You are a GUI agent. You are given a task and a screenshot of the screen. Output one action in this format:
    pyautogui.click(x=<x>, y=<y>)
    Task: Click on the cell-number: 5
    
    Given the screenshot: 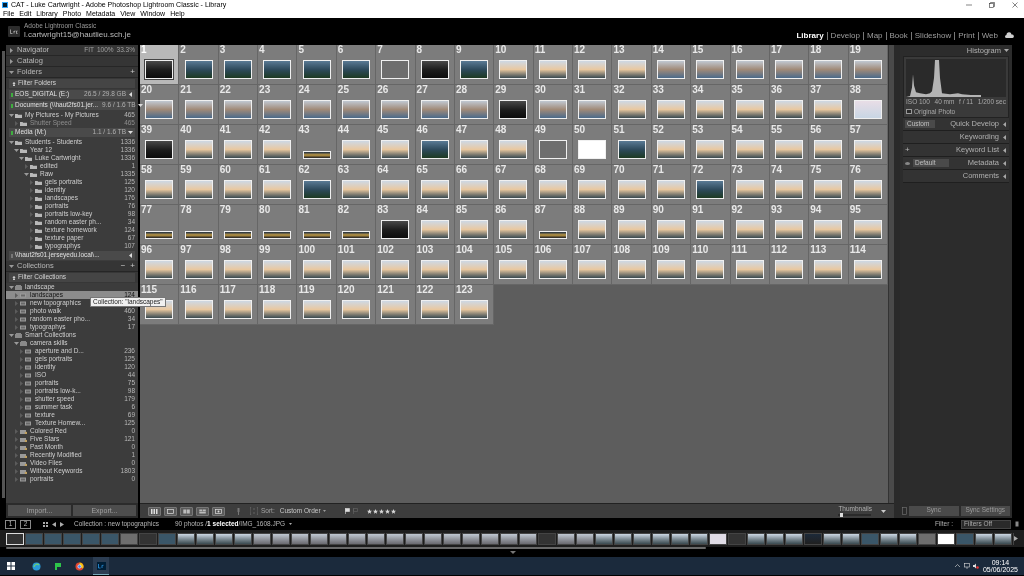 What is the action you would take?
    pyautogui.click(x=301, y=50)
    